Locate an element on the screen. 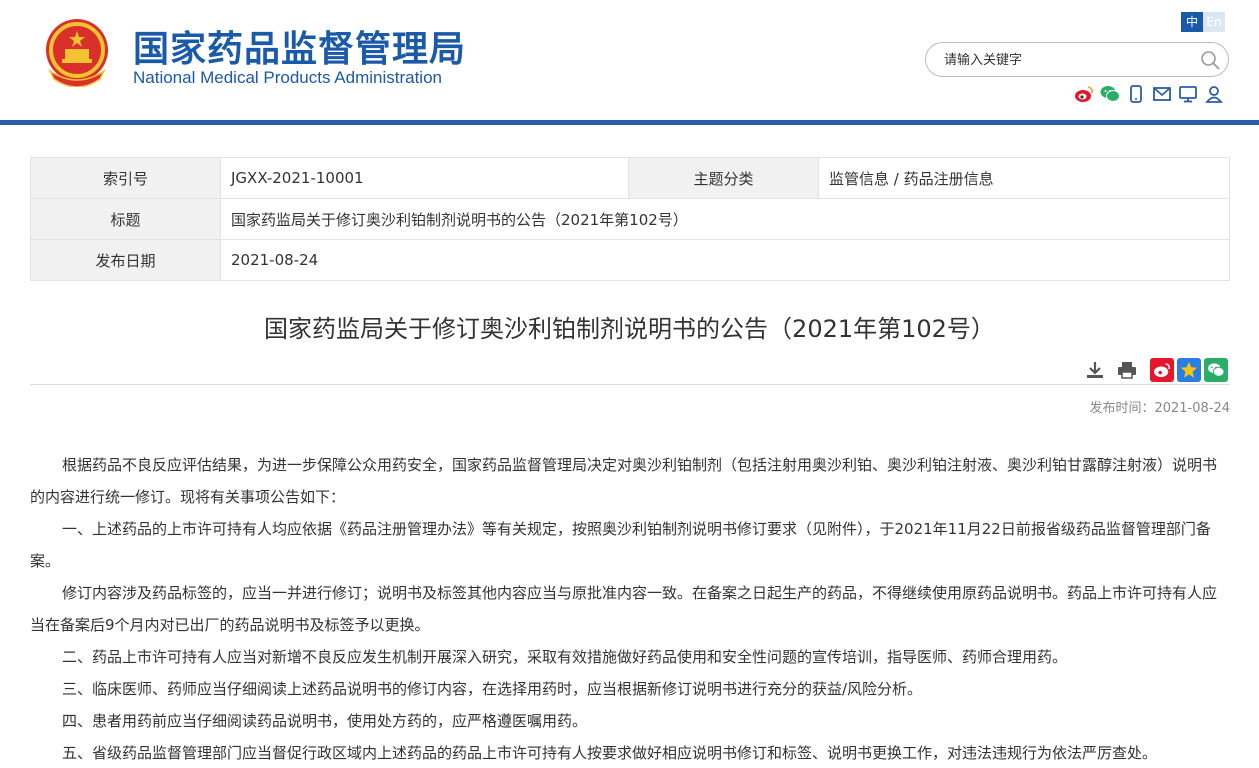  lang-english-button: En is located at coordinates (1214, 22).